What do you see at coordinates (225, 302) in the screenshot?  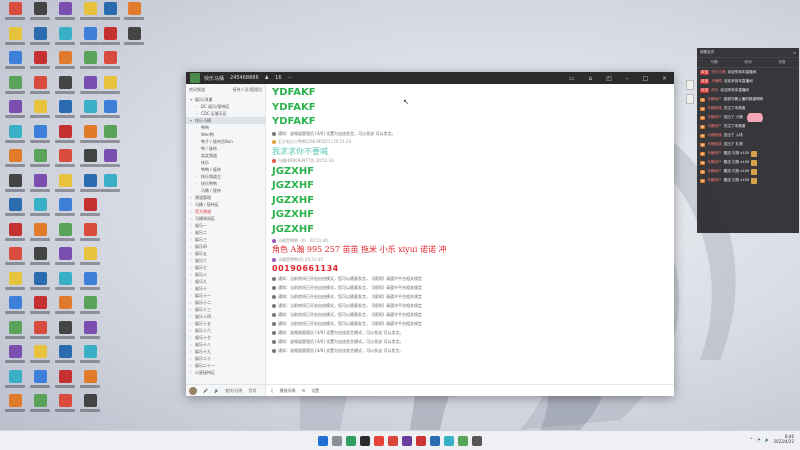 I see `sidebar-channel-item: › 娱乐十二` at bounding box center [225, 302].